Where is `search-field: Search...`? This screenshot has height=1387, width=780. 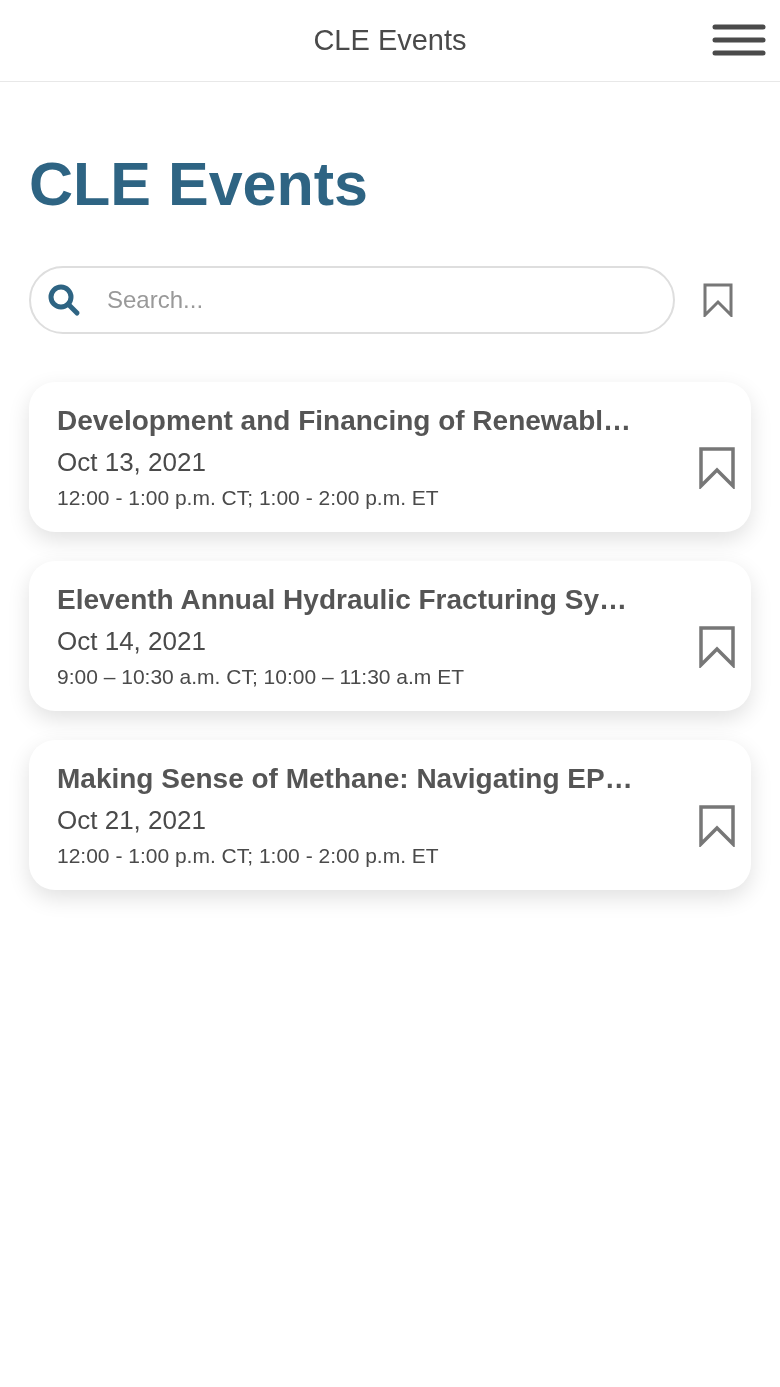
search-field: Search... is located at coordinates (352, 300).